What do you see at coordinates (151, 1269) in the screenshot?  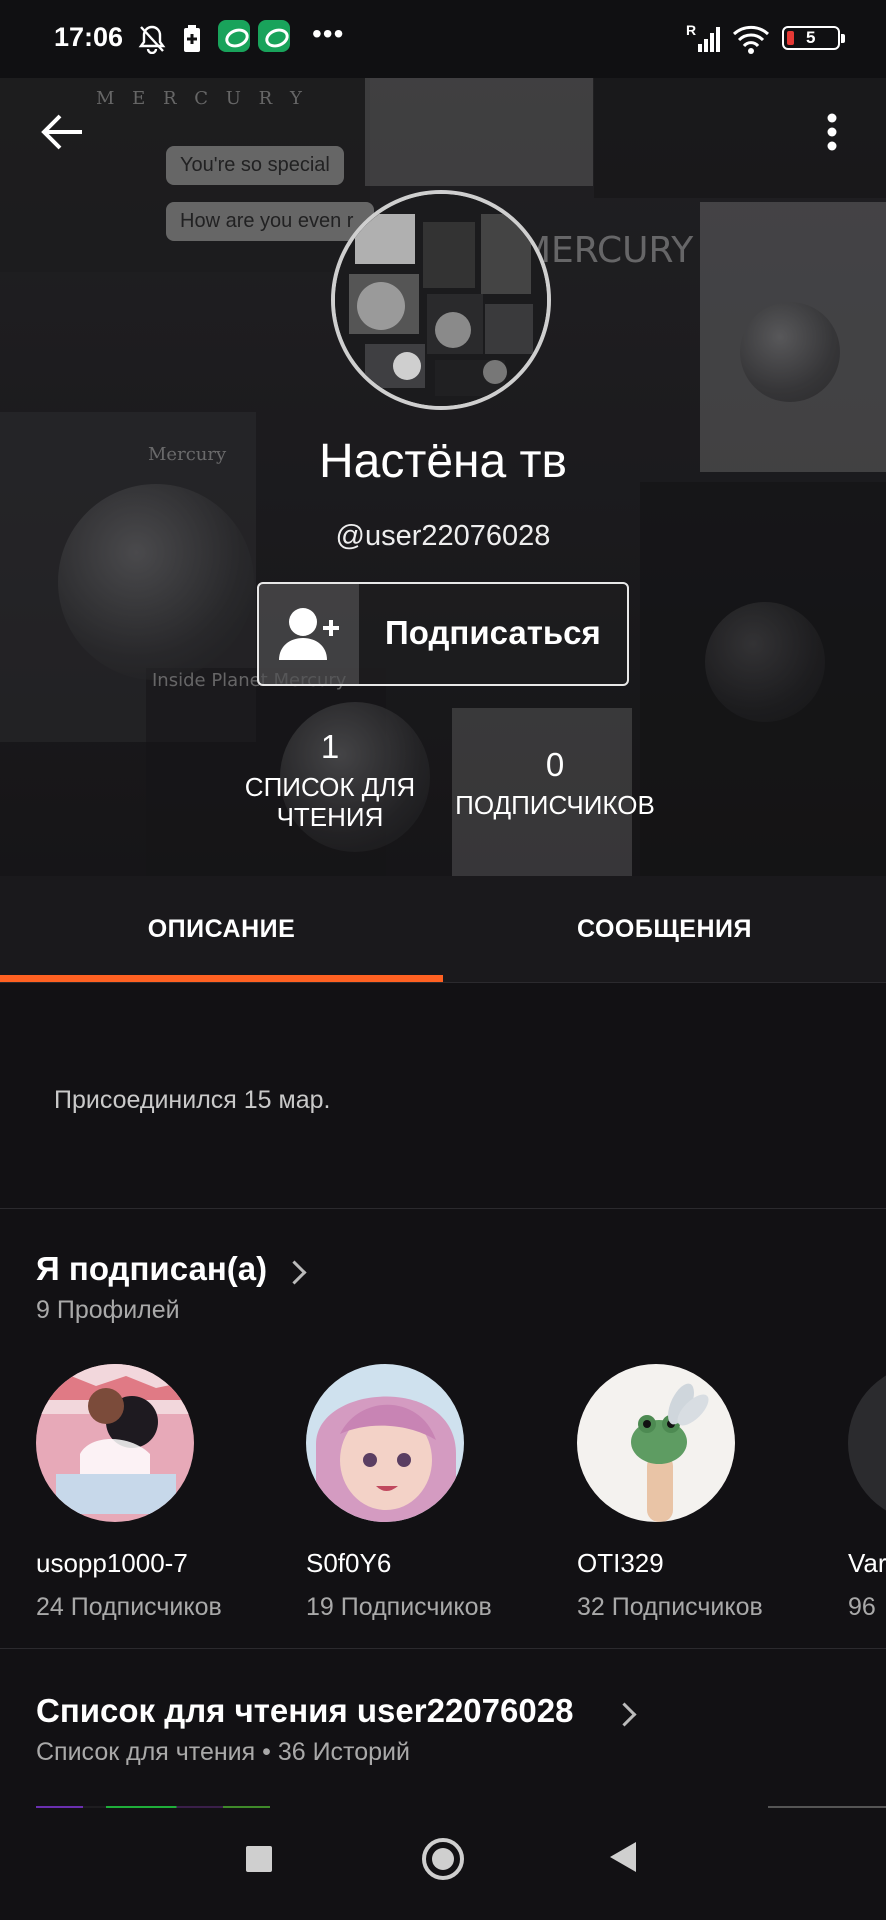 I see `following-title: Я подписан(а)` at bounding box center [151, 1269].